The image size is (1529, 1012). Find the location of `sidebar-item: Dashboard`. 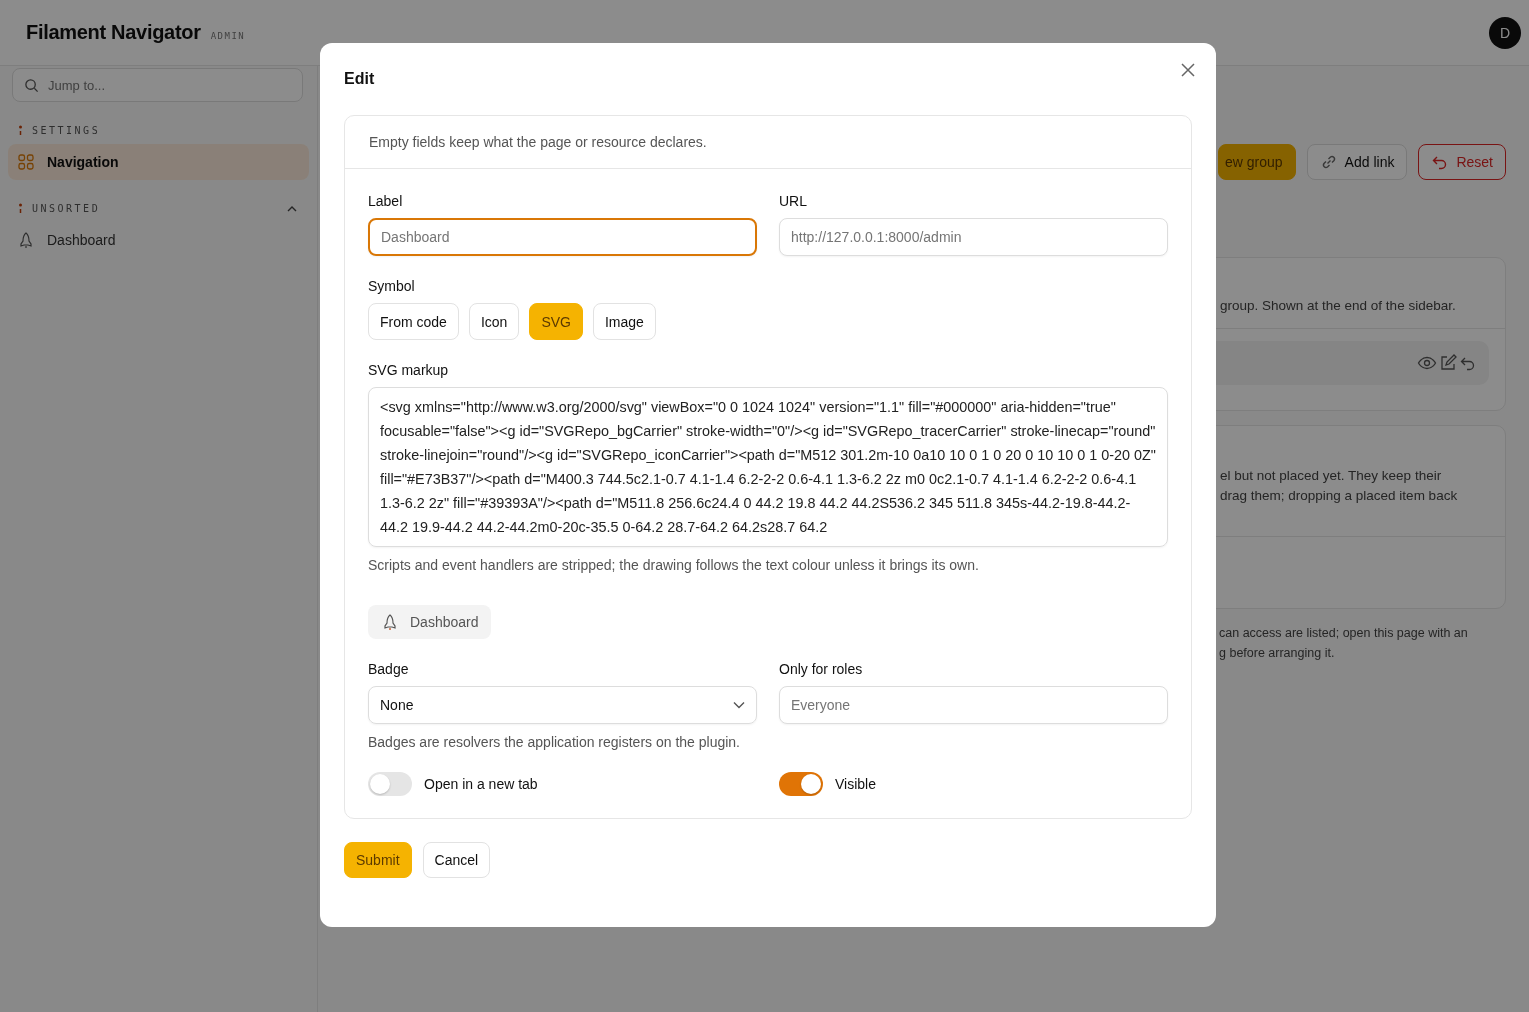

sidebar-item: Dashboard is located at coordinates (158, 240).